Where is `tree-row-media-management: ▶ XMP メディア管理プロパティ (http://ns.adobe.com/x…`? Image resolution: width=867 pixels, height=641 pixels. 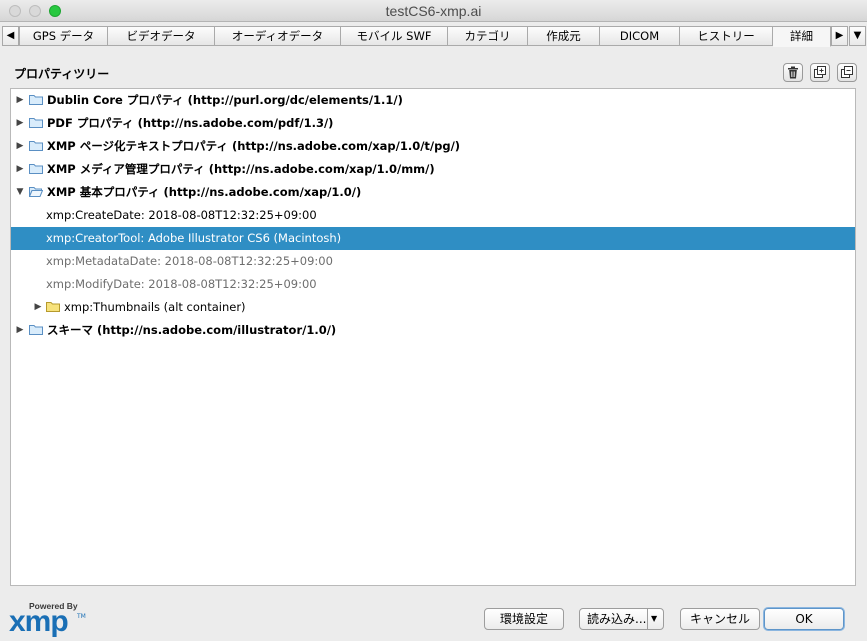 tree-row-media-management: ▶ XMP メディア管理プロパティ (http://ns.adobe.com/x… is located at coordinates (433, 169).